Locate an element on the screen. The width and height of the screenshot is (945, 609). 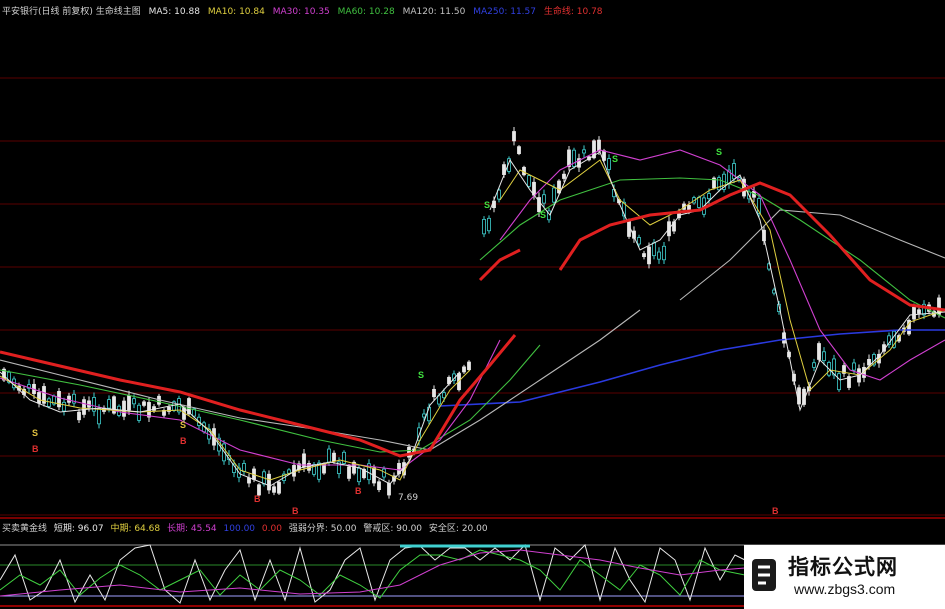
mid-term-value: 中期: 64.68 is located at coordinates (135, 529).